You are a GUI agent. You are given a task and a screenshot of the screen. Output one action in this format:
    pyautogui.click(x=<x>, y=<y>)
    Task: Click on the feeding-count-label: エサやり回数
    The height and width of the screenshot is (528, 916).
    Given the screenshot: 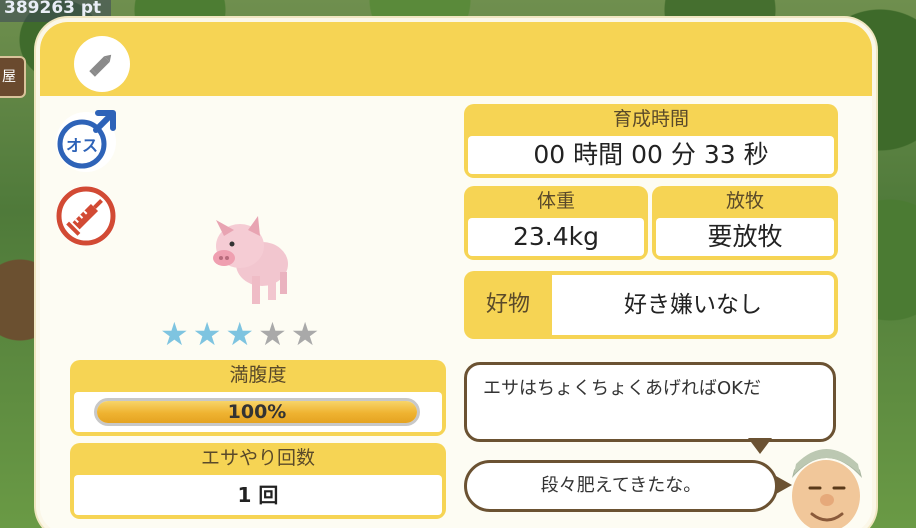 What is the action you would take?
    pyautogui.click(x=257, y=458)
    